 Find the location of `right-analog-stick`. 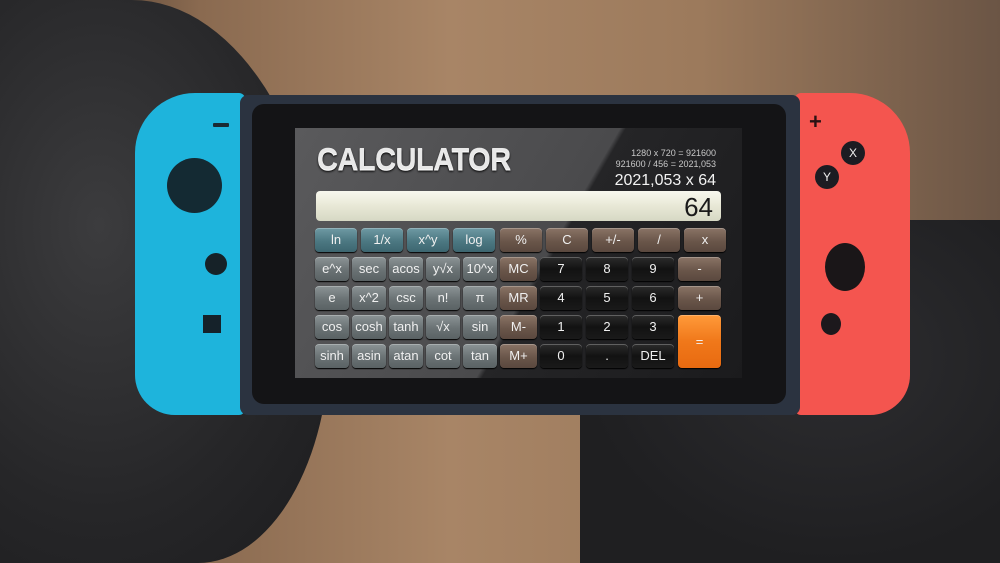

right-analog-stick is located at coordinates (845, 267).